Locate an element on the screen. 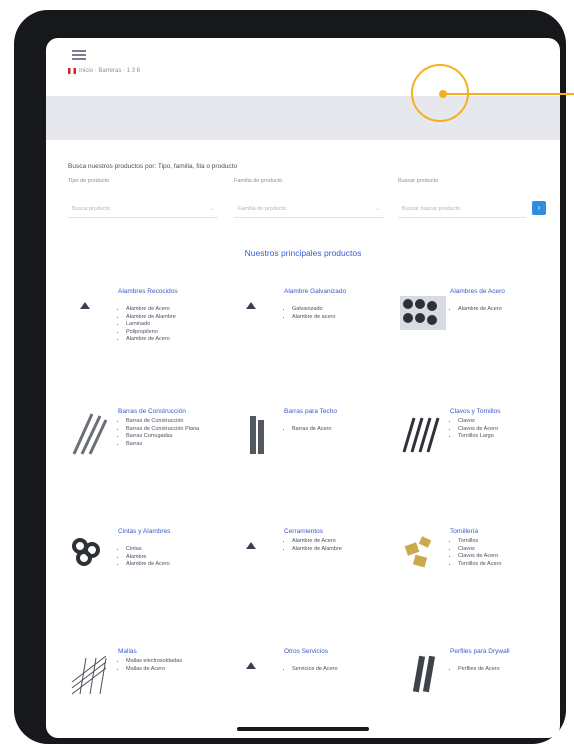  highlight-dot is located at coordinates (443, 94).